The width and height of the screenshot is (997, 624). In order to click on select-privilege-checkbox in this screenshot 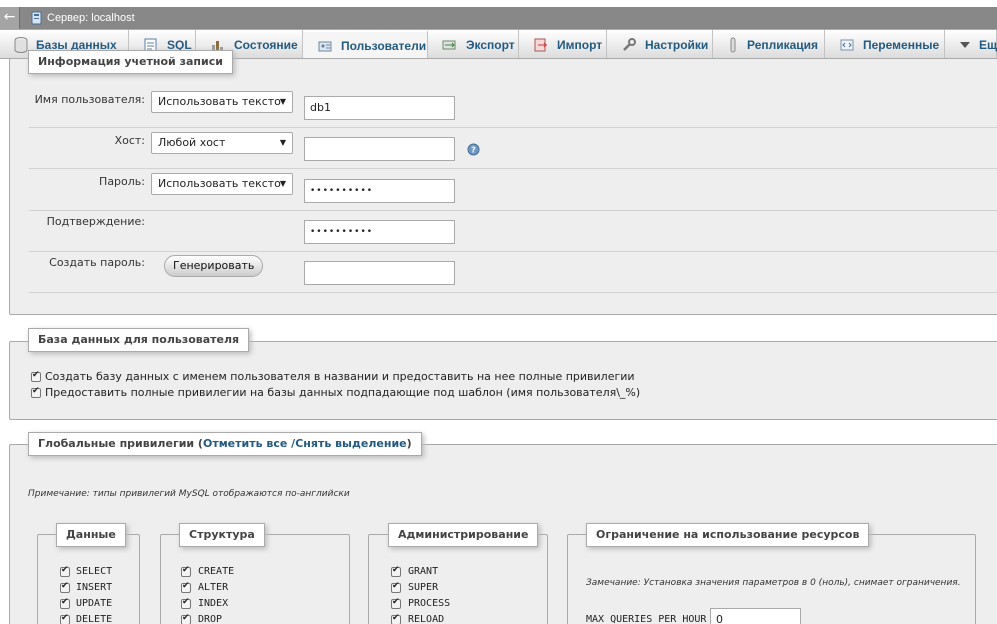, I will do `click(65, 571)`.